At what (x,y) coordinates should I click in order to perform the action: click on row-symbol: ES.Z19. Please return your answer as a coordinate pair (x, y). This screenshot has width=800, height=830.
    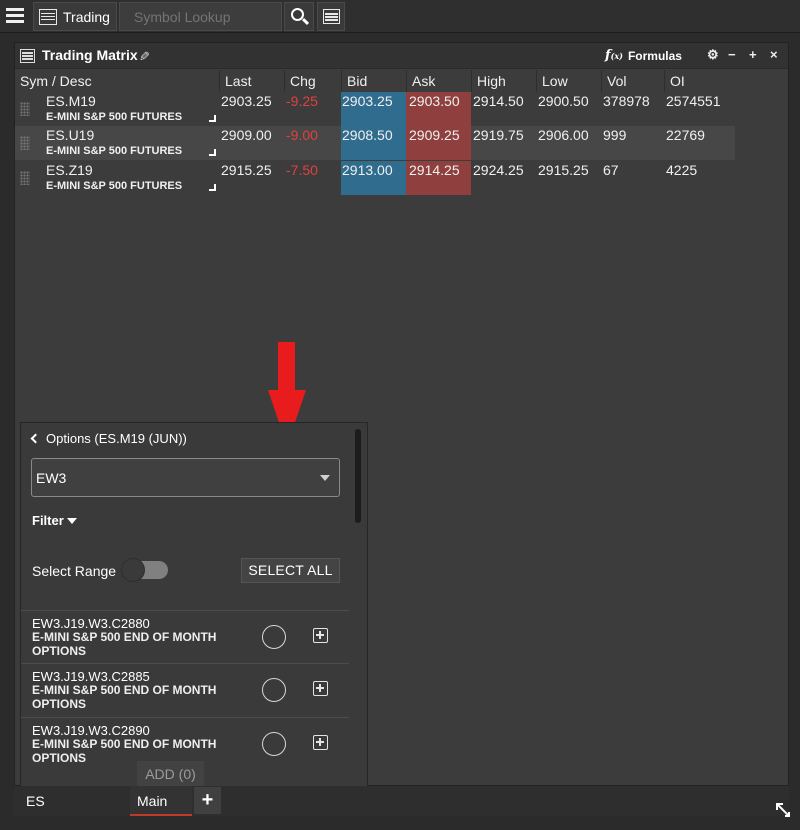
    Looking at the image, I should click on (69, 170).